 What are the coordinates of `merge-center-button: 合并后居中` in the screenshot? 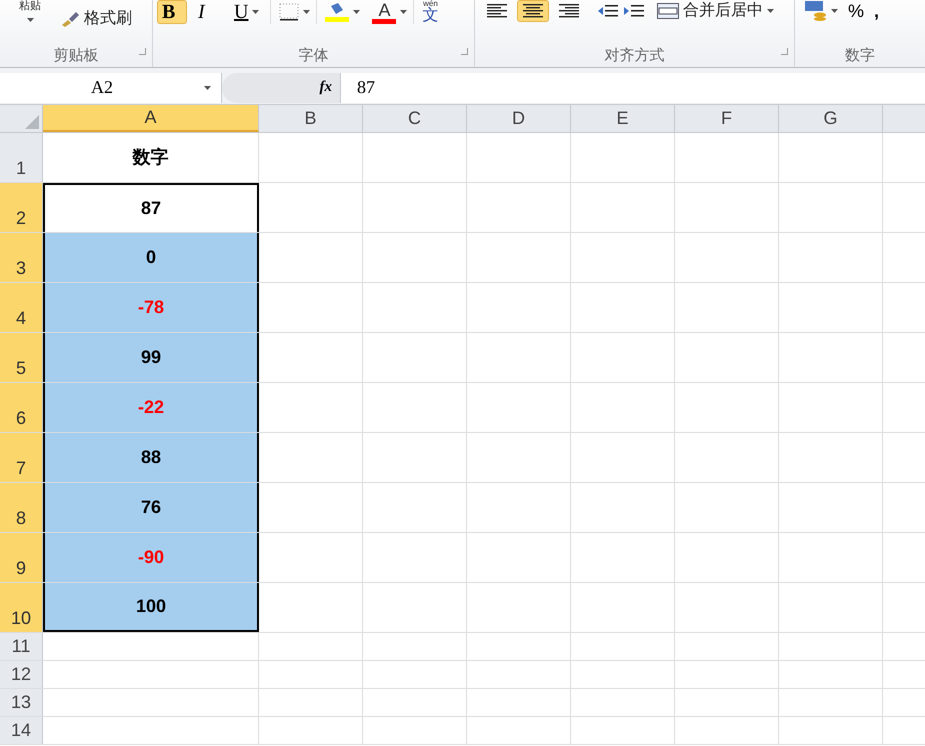 It's located at (715, 11).